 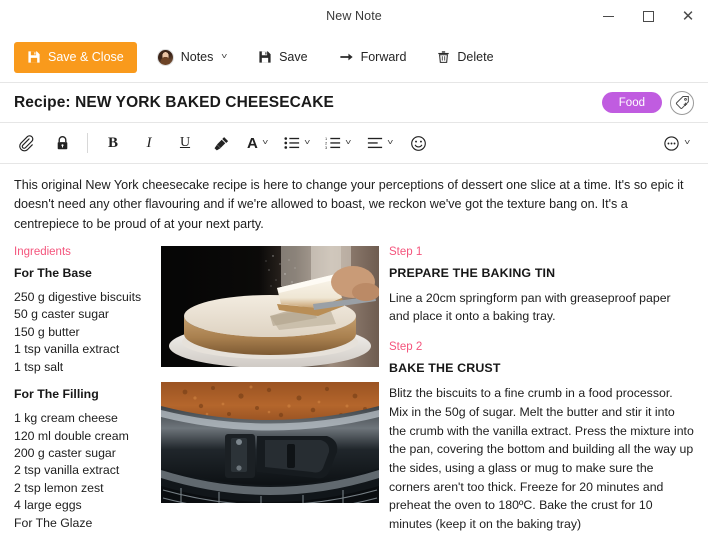 I want to click on step-label: Step 2, so click(x=406, y=347).